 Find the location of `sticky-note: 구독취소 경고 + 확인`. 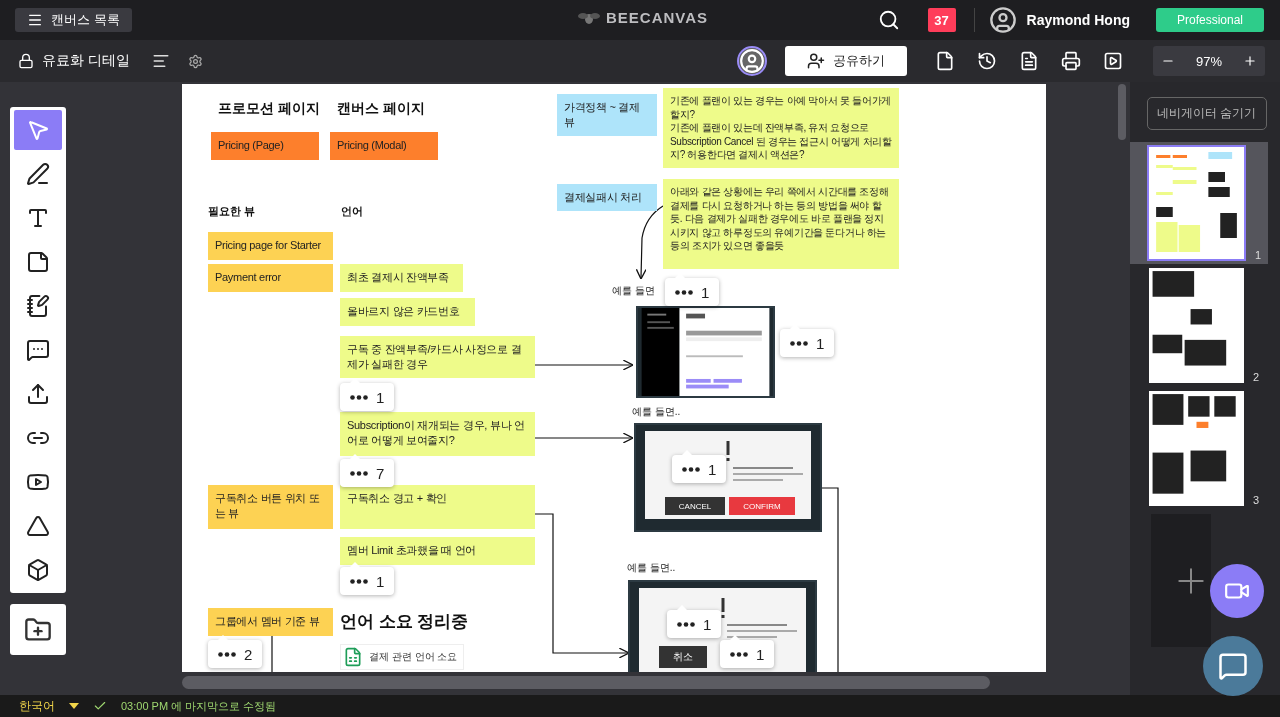

sticky-note: 구독취소 경고 + 확인 is located at coordinates (437, 507).